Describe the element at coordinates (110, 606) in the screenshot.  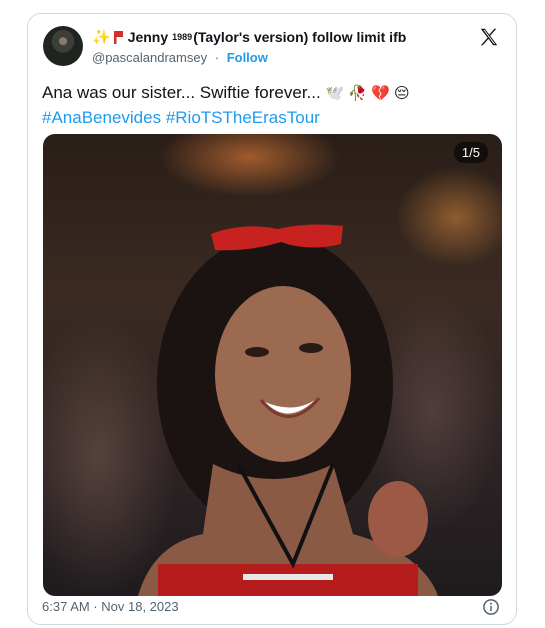
I see `tweet-timestamp: 6:37 AM · Nov 18, 2023` at that location.